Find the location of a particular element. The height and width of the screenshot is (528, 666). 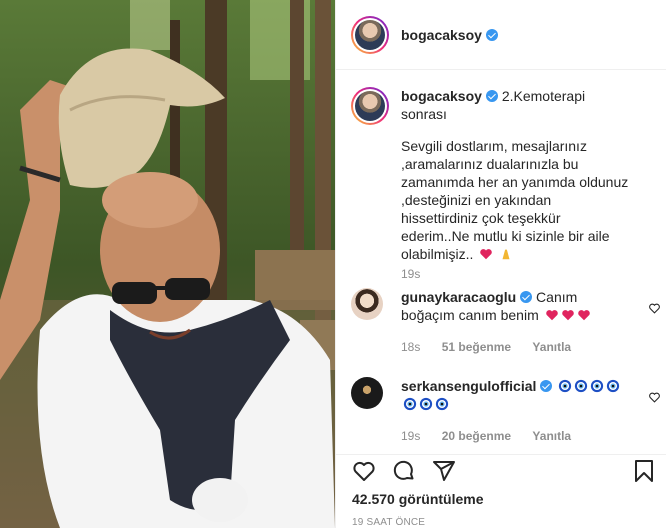

folded-hands-icon is located at coordinates (506, 254).